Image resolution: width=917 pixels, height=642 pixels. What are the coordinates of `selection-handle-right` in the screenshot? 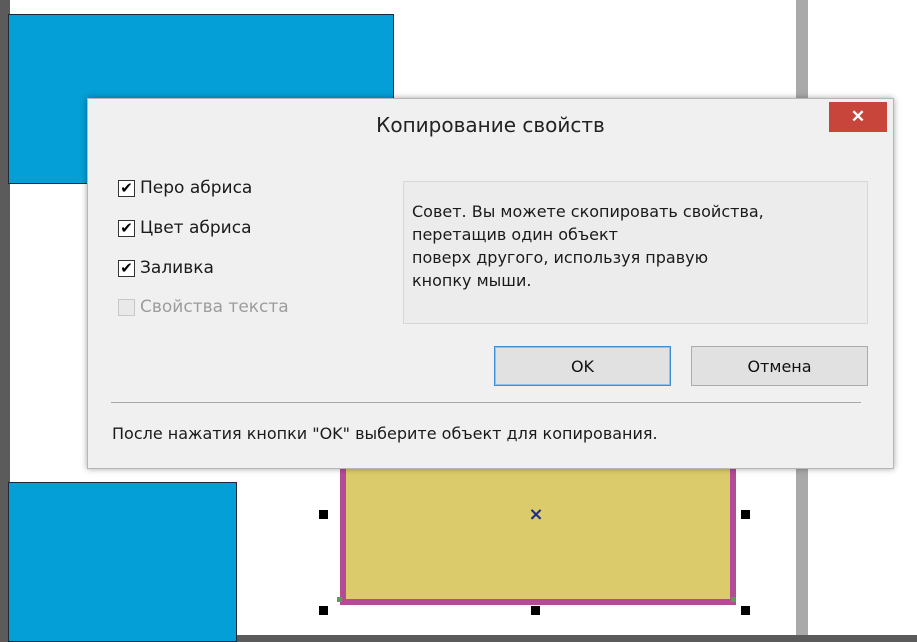 It's located at (745, 514).